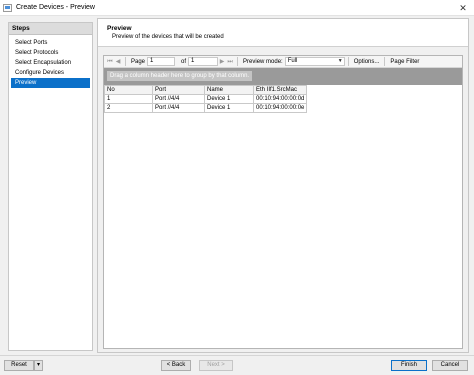  I want to click on preview-mode-value: Full, so click(292, 61).